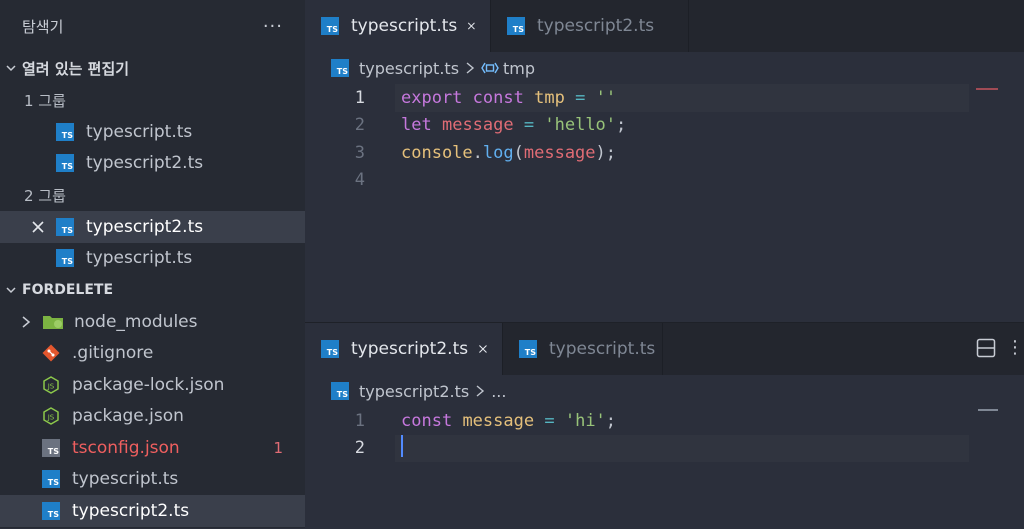 This screenshot has height=529, width=1024. Describe the element at coordinates (113, 353) in the screenshot. I see `file-name: .gitignore` at that location.